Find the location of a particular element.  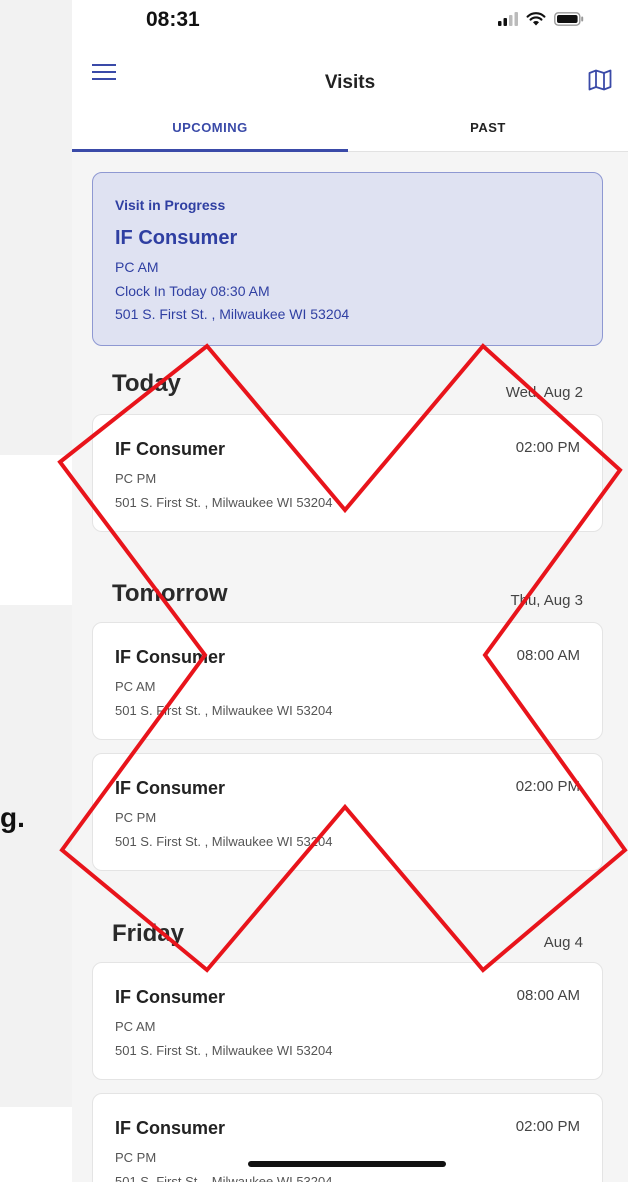

background-document: g. is located at coordinates (36, 591).